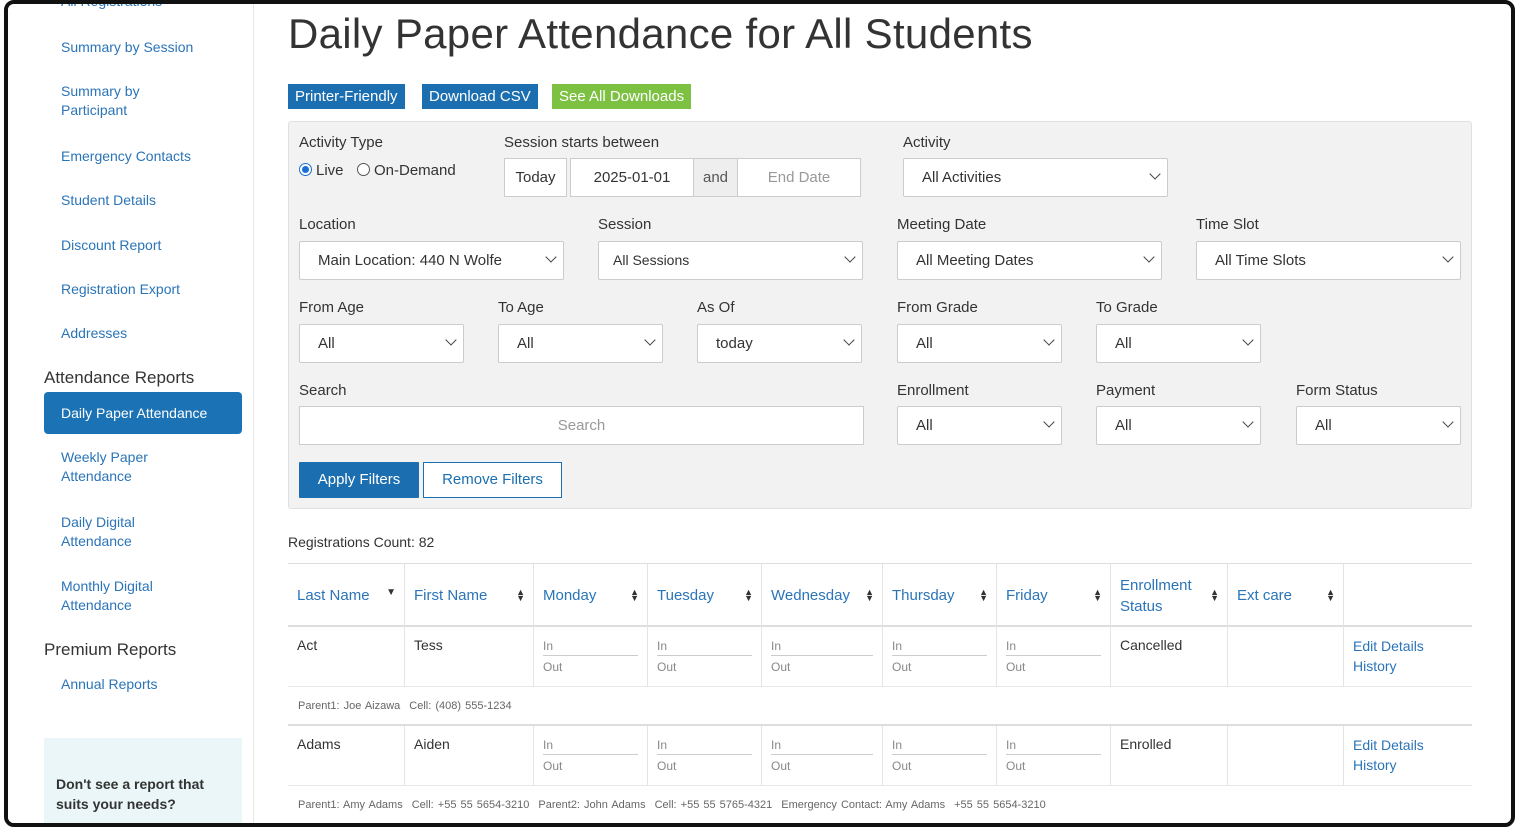  Describe the element at coordinates (346, 96) in the screenshot. I see `printer-friendly-button: Printer-Friendly` at that location.